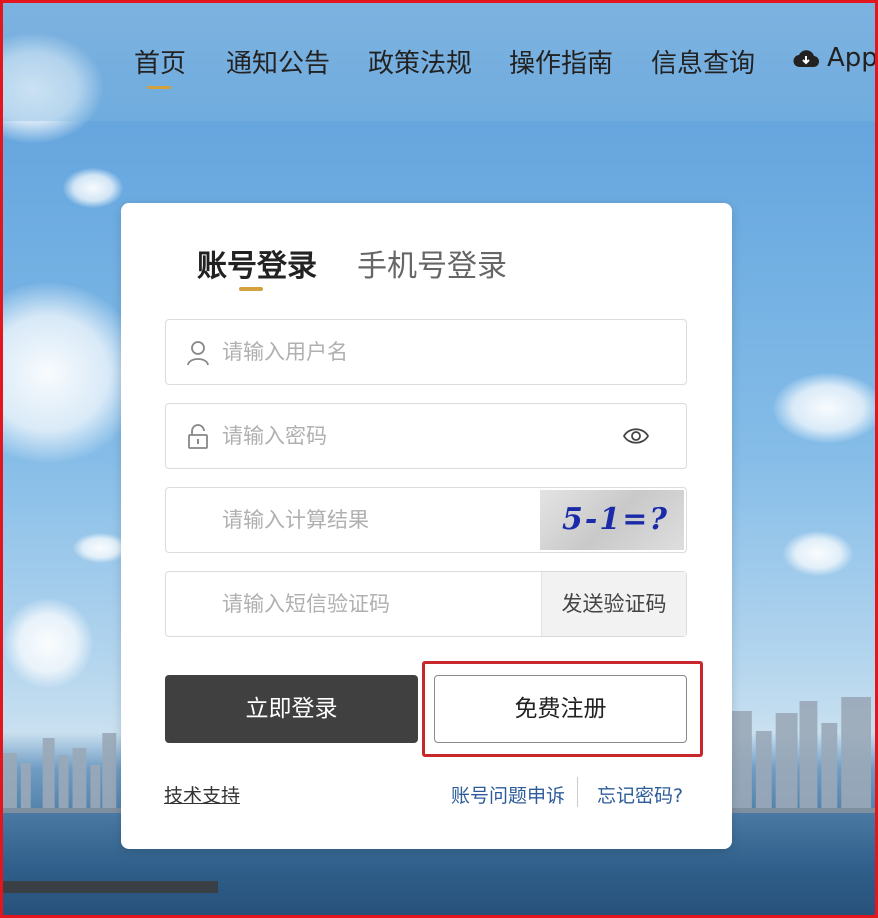 This screenshot has width=878, height=918. I want to click on captcha-field: 5-1=?, so click(426, 520).